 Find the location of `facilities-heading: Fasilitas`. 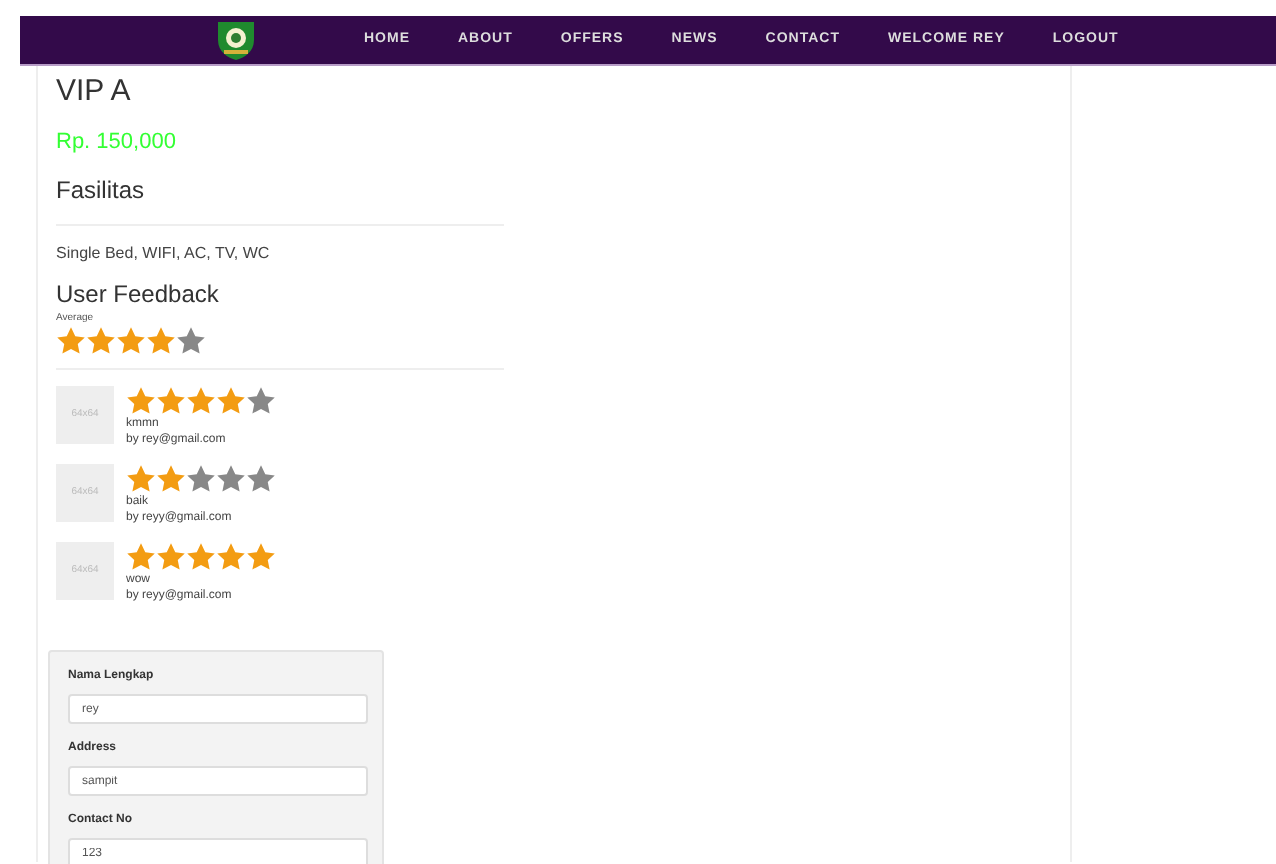

facilities-heading: Fasilitas is located at coordinates (101, 190).